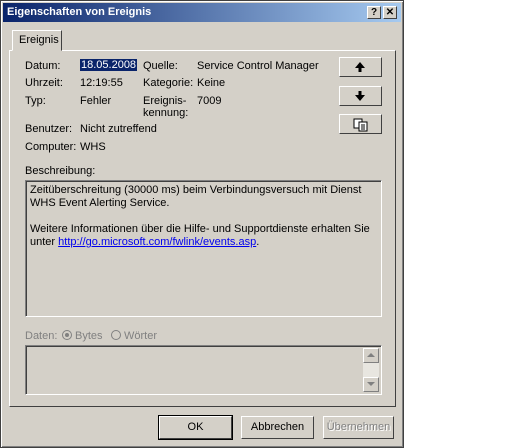  I want to click on date-value: 18.05.2008, so click(109, 65).